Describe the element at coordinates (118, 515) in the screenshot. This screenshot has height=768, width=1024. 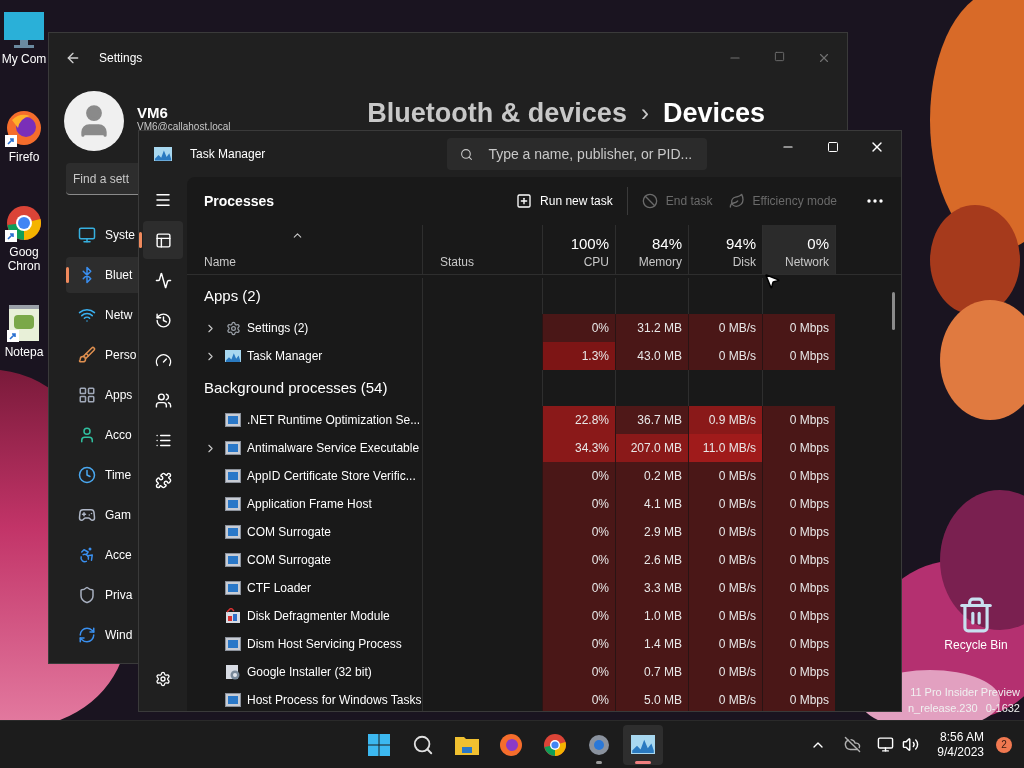
I see `nav-label: Gam` at that location.